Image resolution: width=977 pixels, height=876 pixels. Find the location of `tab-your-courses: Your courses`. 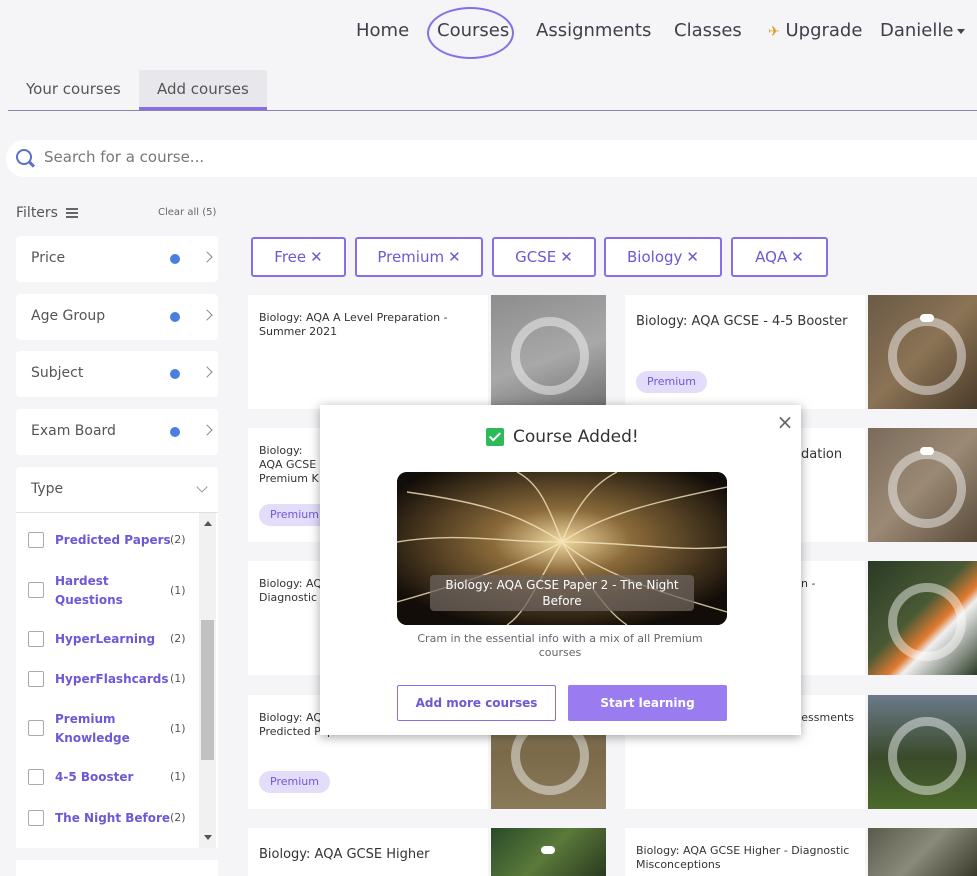

tab-your-courses: Your courses is located at coordinates (73, 90).